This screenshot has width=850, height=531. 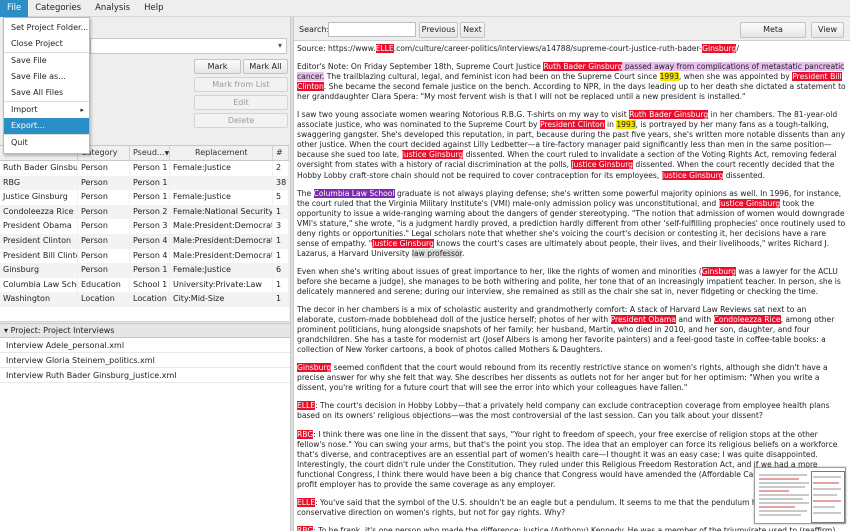 I want to click on doc-text: Source: https://www., so click(x=336, y=48).